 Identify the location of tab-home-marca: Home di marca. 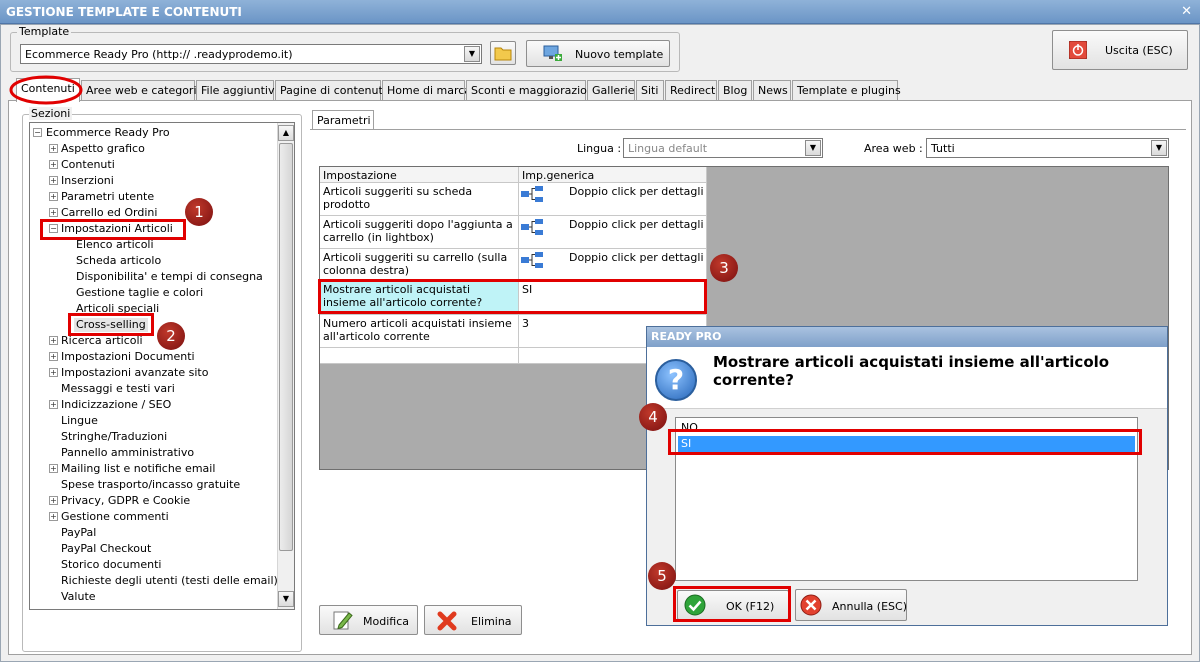
(426, 90).